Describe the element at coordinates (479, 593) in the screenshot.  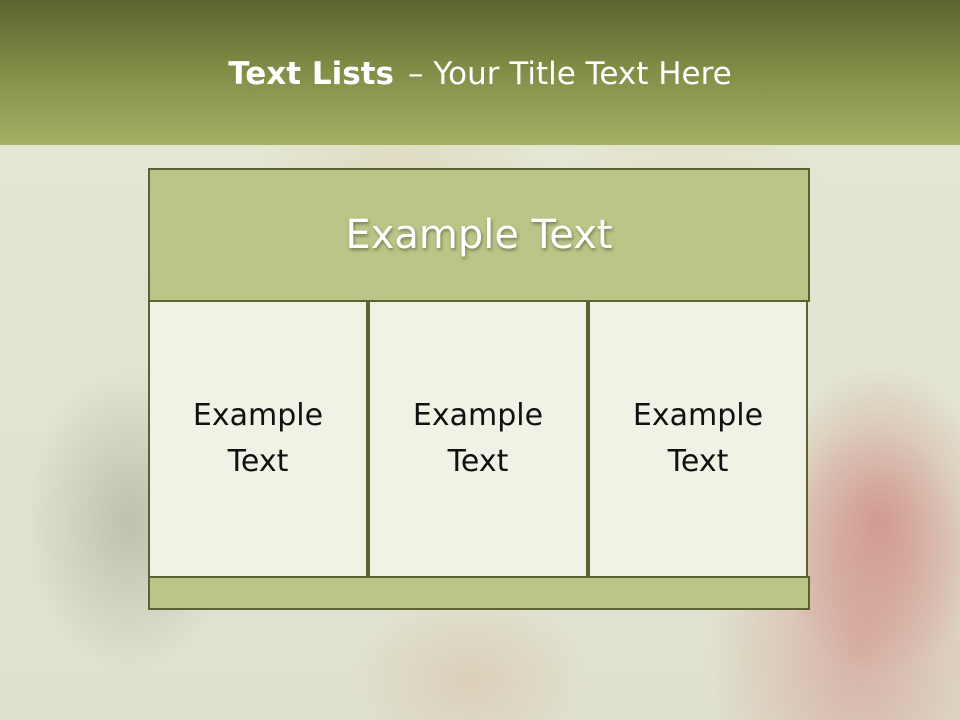
I see `panel-footer-bar` at that location.